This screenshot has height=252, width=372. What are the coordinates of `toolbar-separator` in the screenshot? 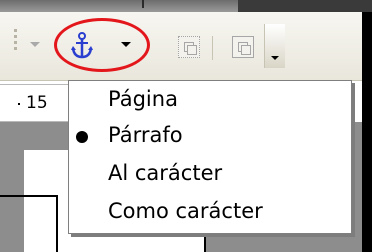 It's located at (212, 48).